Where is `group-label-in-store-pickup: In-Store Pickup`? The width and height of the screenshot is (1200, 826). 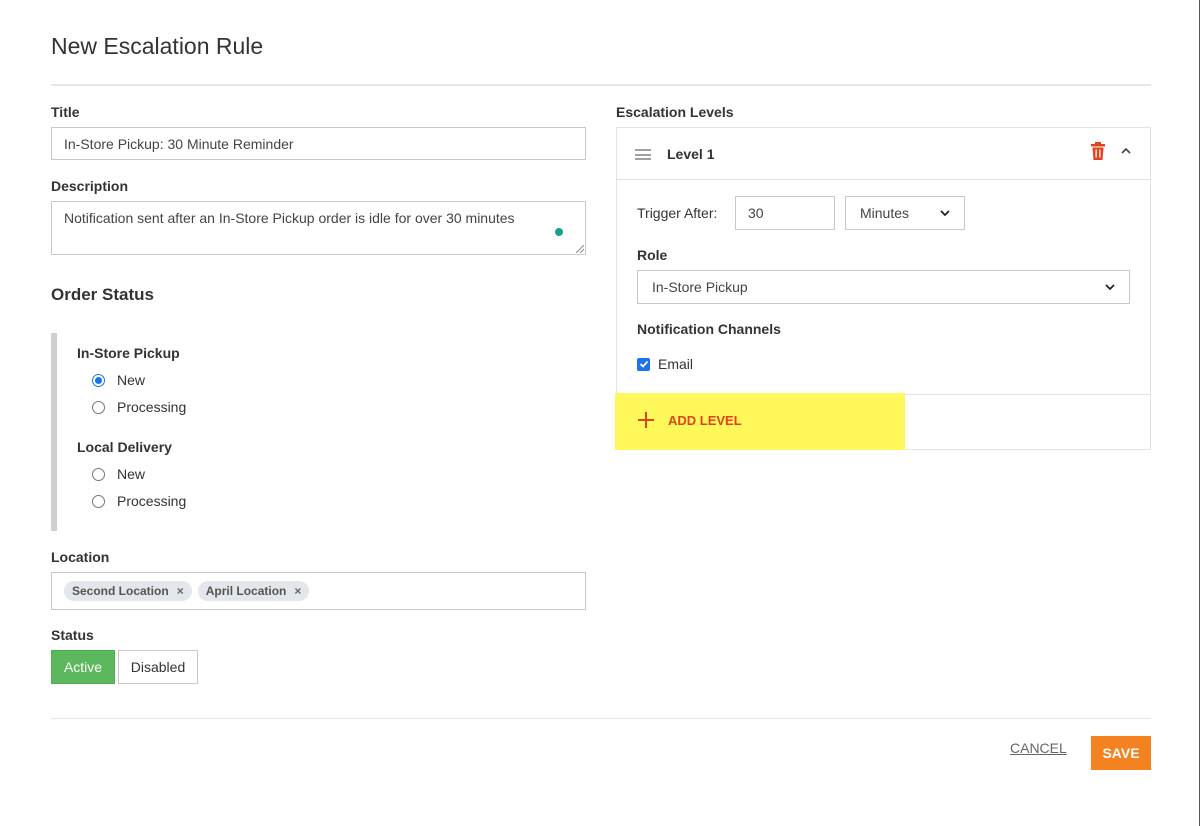
group-label-in-store-pickup: In-Store Pickup is located at coordinates (128, 353).